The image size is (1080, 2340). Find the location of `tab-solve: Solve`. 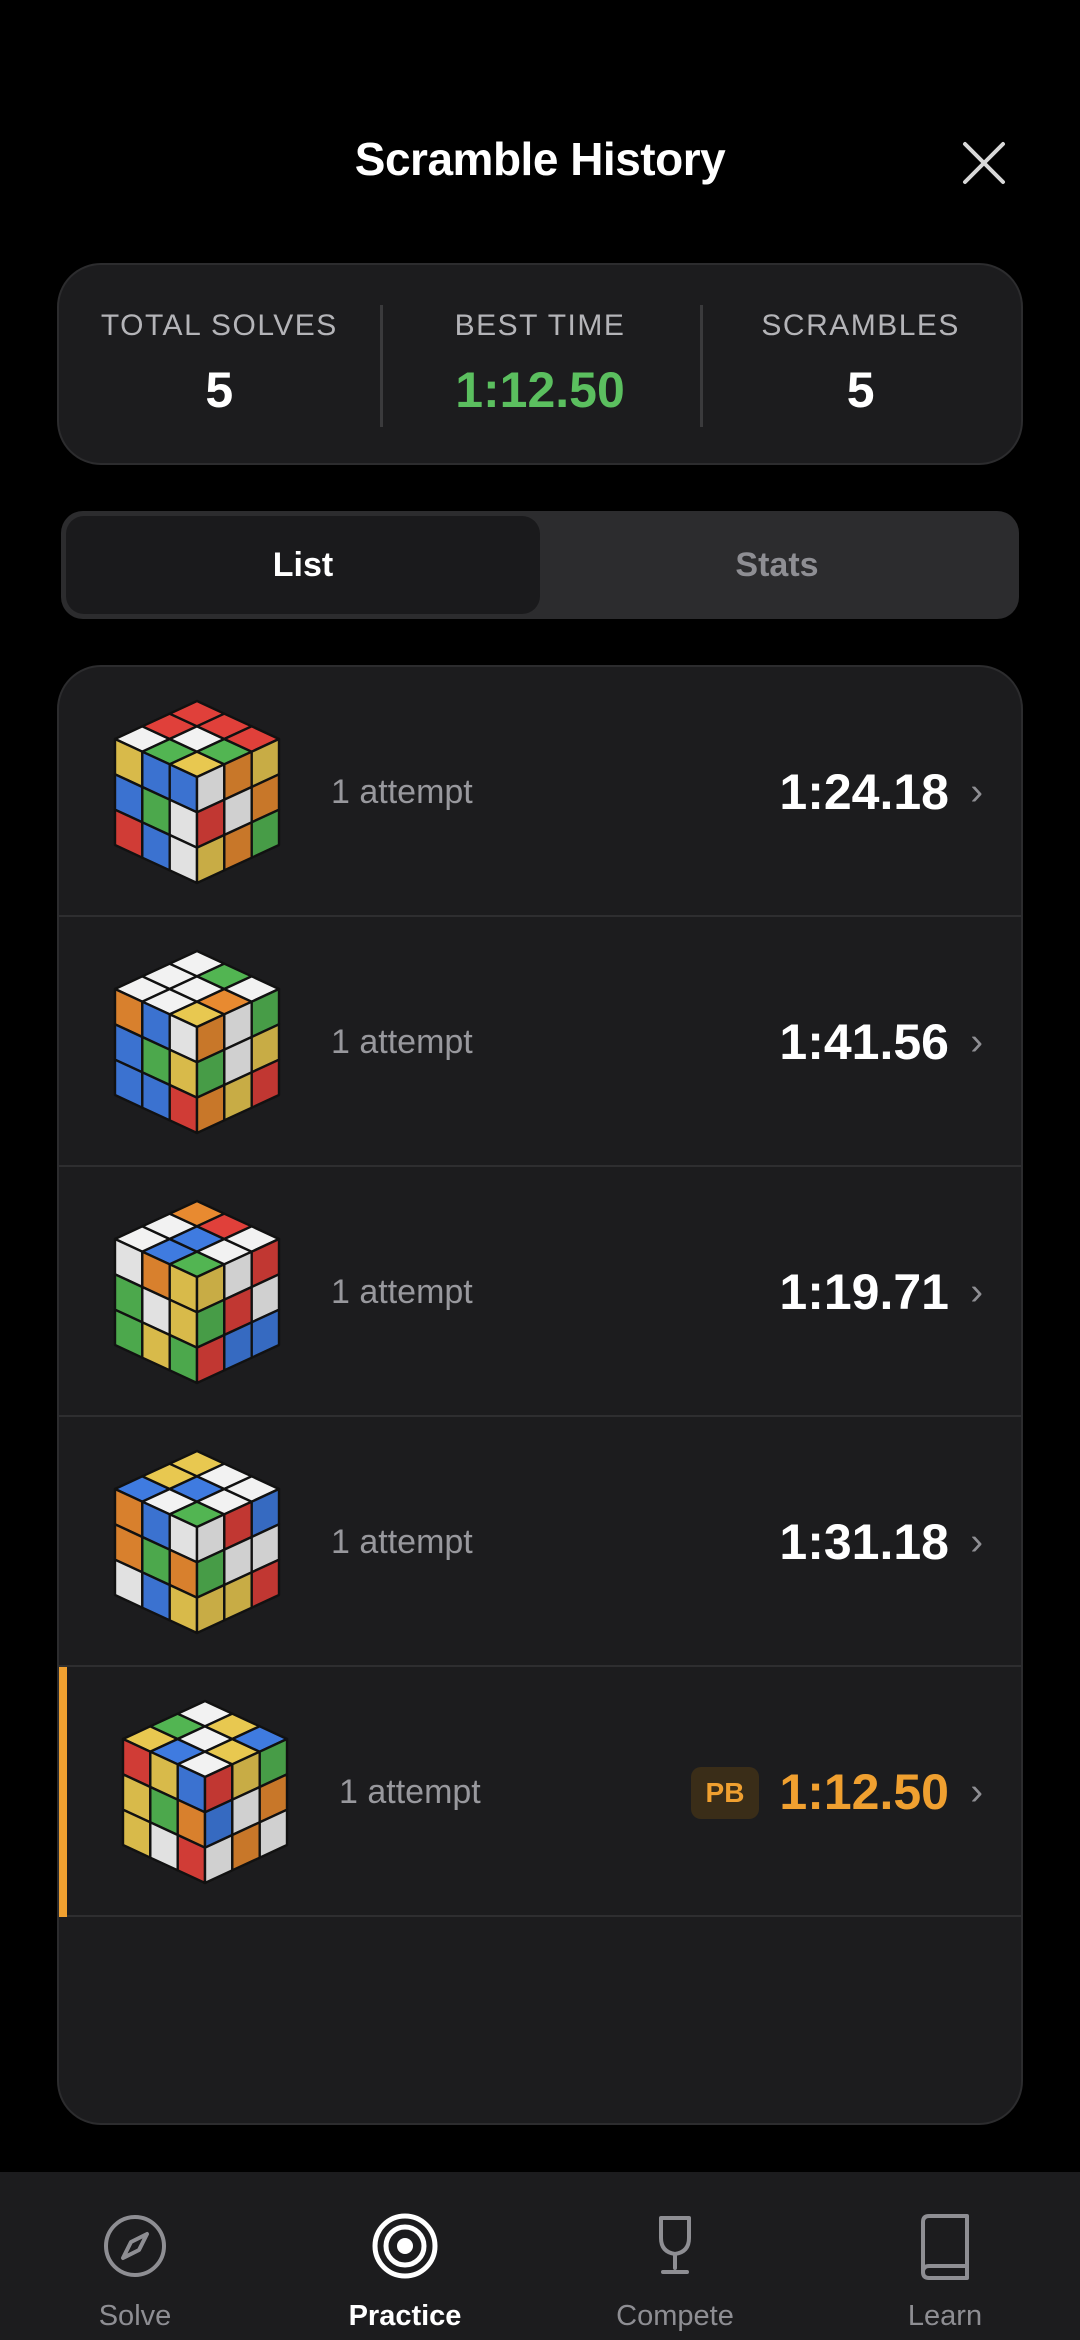

tab-solve: Solve is located at coordinates (135, 2256).